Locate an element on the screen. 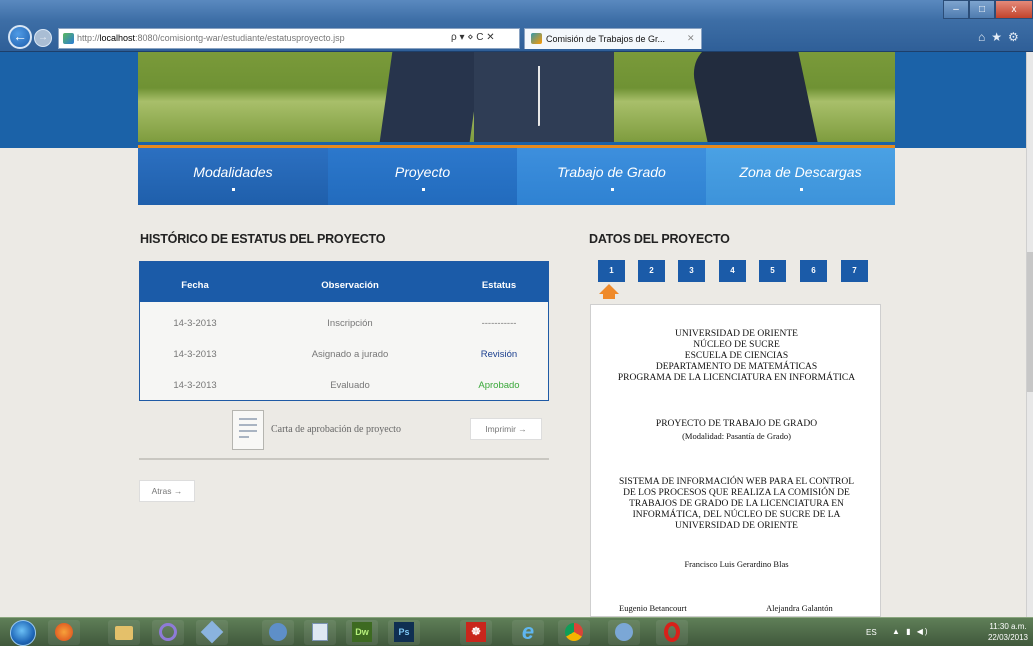 The width and height of the screenshot is (1033, 646). cell-estatus: Revisión is located at coordinates (499, 354).